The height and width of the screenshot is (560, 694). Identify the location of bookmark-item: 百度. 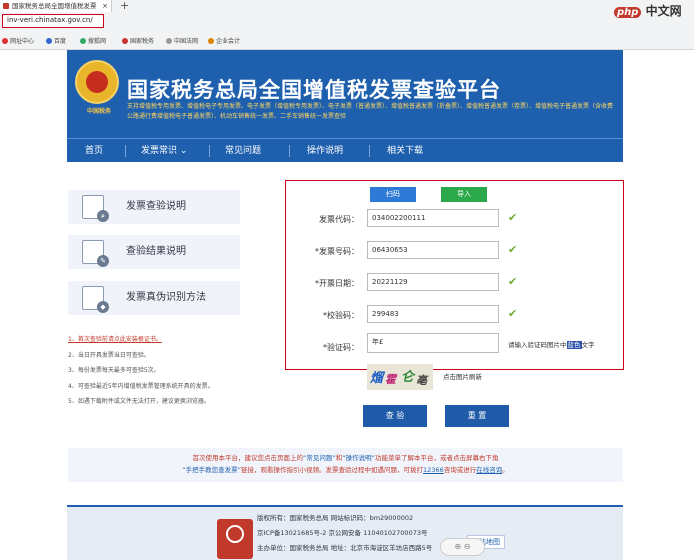
(56, 42).